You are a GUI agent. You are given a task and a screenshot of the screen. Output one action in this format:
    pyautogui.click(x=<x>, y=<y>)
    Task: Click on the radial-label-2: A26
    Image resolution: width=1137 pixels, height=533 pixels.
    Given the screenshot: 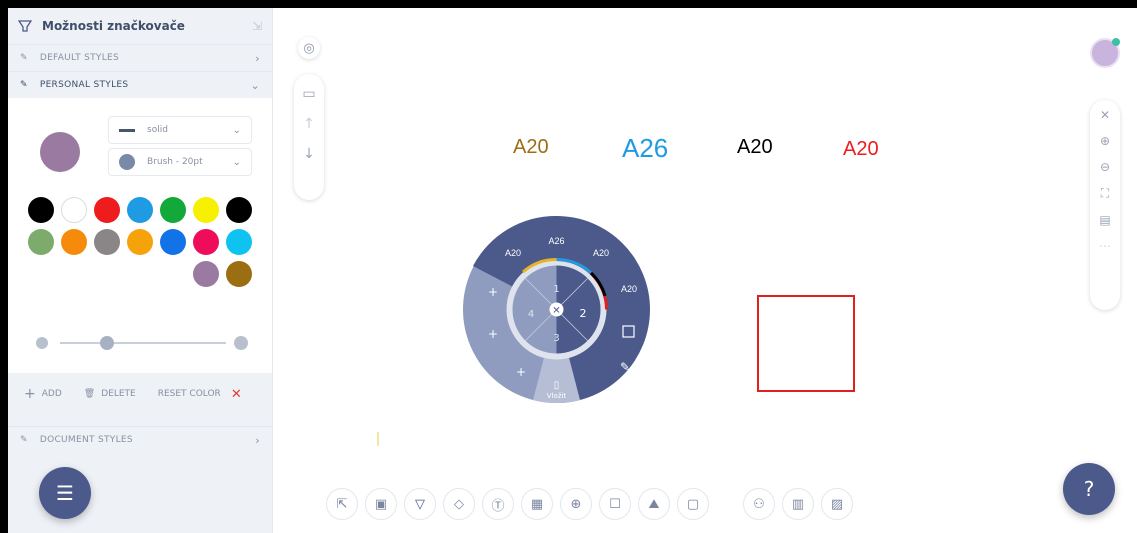 What is the action you would take?
    pyautogui.click(x=556, y=241)
    